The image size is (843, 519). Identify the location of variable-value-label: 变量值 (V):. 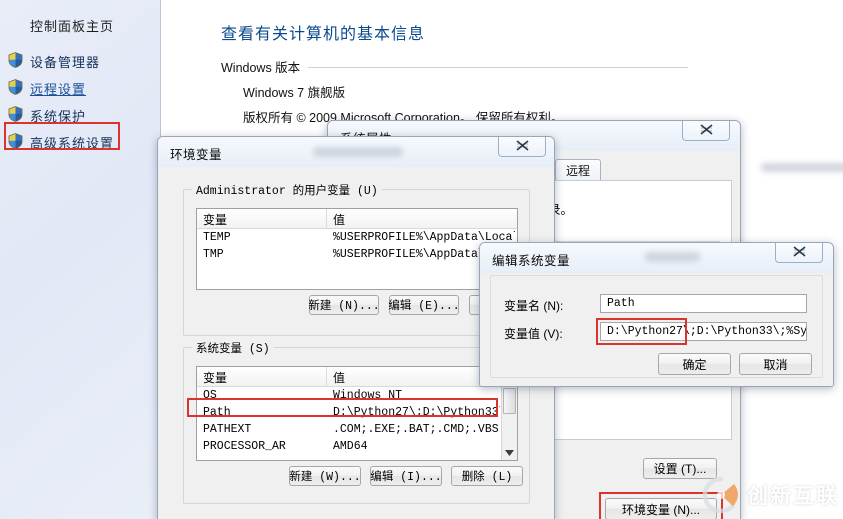
(533, 334).